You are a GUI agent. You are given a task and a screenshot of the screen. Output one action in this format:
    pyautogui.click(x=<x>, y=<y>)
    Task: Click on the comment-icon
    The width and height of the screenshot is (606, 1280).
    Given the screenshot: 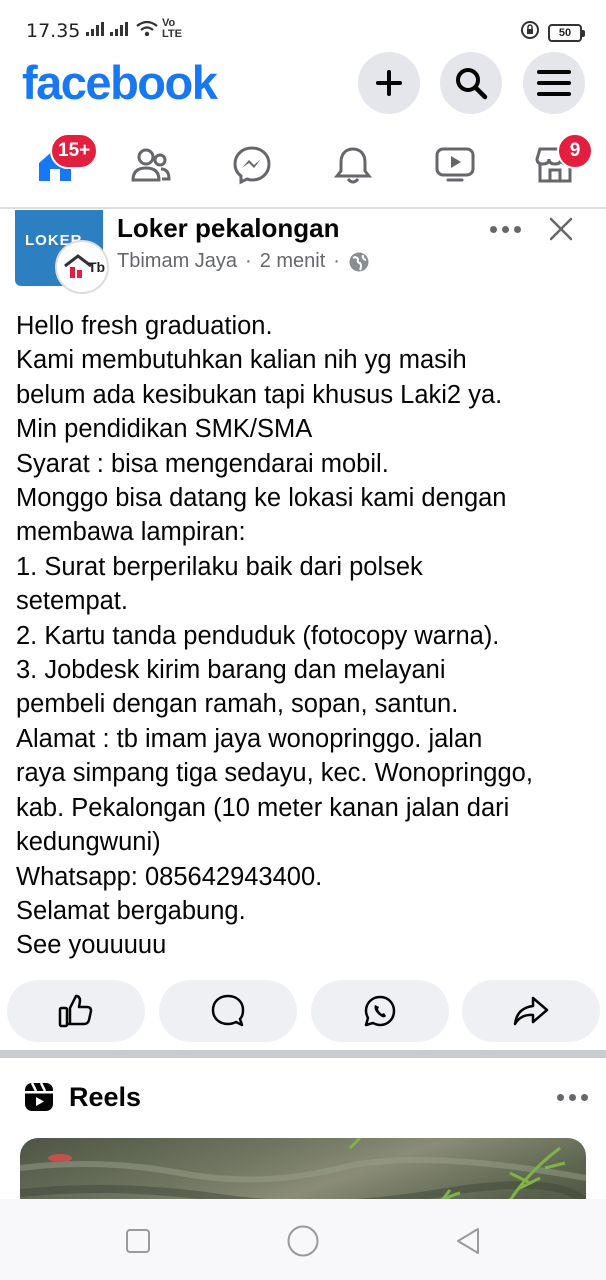 What is the action you would take?
    pyautogui.click(x=228, y=1010)
    